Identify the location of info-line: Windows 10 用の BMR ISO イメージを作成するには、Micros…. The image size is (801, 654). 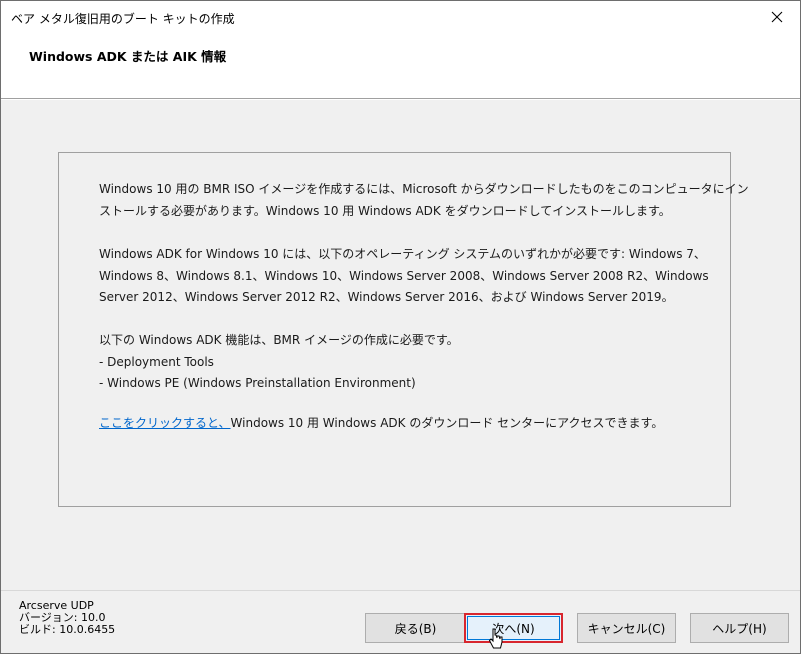
(424, 189).